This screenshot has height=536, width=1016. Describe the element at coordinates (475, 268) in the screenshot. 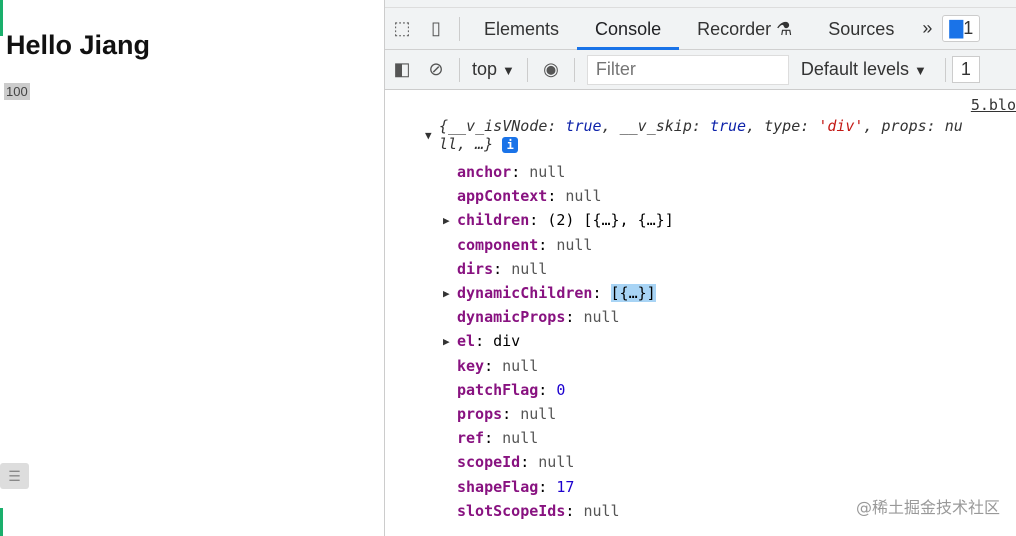

I see `property-key: dirs` at that location.